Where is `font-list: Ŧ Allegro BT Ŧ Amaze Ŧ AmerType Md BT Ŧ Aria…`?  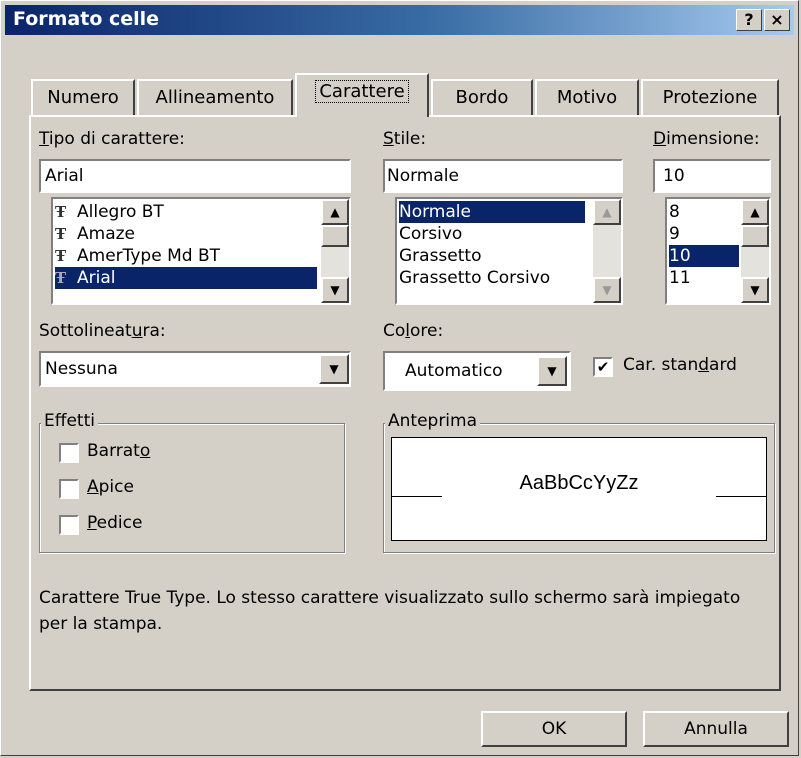
font-list: Ŧ Allegro BT Ŧ Amaze Ŧ AmerType Md BT Ŧ Aria… is located at coordinates (201, 251).